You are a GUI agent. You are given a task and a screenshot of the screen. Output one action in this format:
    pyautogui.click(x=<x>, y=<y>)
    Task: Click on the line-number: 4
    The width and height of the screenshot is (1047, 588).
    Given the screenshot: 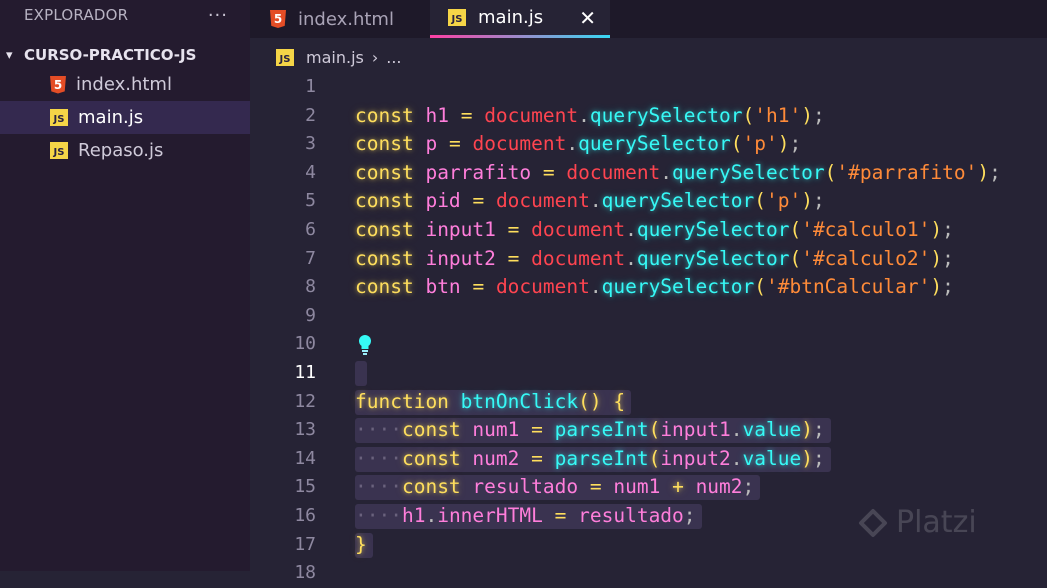 What is the action you would take?
    pyautogui.click(x=310, y=172)
    